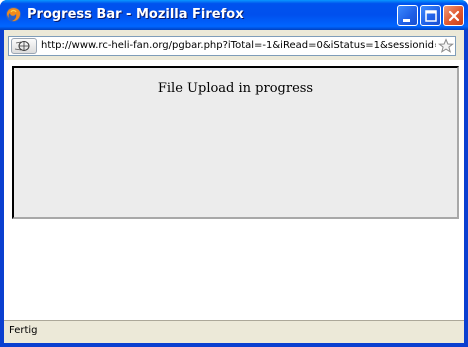 The image size is (468, 347). What do you see at coordinates (13, 14) in the screenshot?
I see `firefox-icon` at bounding box center [13, 14].